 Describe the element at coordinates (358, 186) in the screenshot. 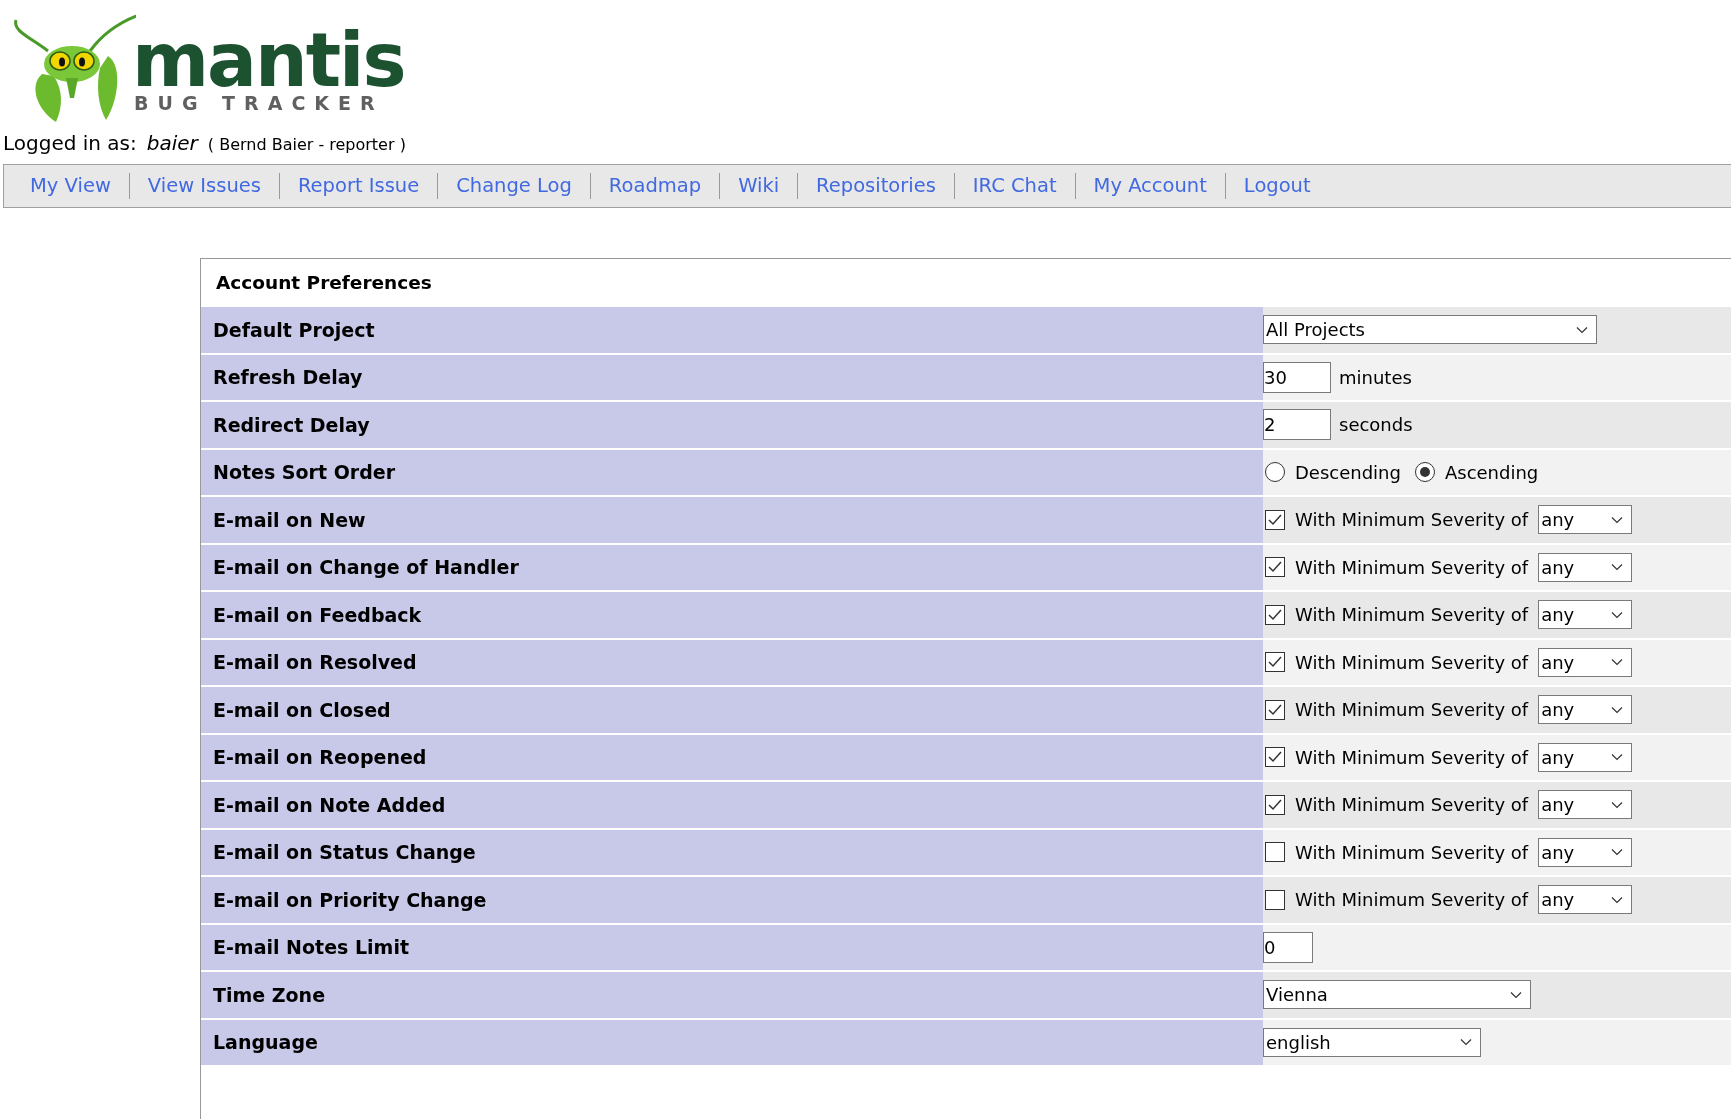

I see `nav-link: Report Issue` at that location.